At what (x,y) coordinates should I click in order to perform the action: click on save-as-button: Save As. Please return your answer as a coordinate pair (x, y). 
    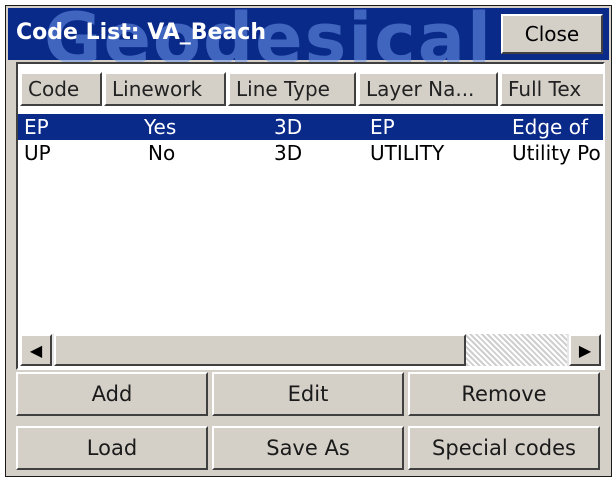
    Looking at the image, I should click on (308, 448).